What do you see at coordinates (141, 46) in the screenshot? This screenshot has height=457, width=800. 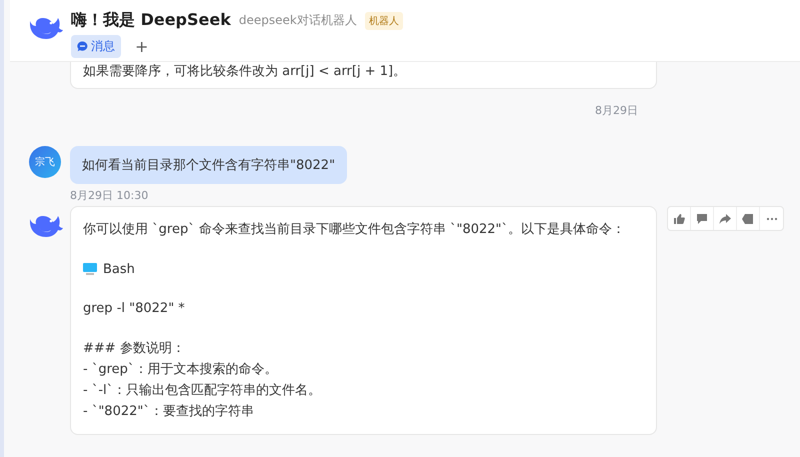 I see `add-tab-button: +` at bounding box center [141, 46].